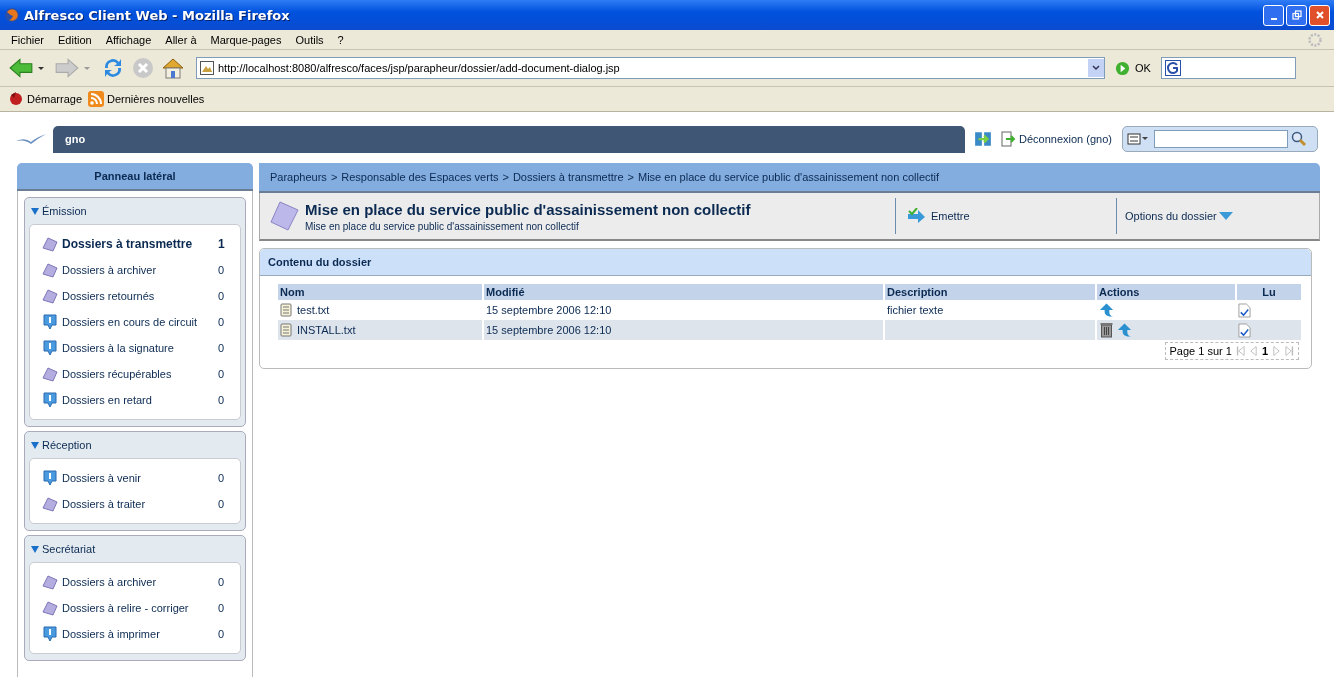  I want to click on sidebar-header: Panneau latéral, so click(135, 177).